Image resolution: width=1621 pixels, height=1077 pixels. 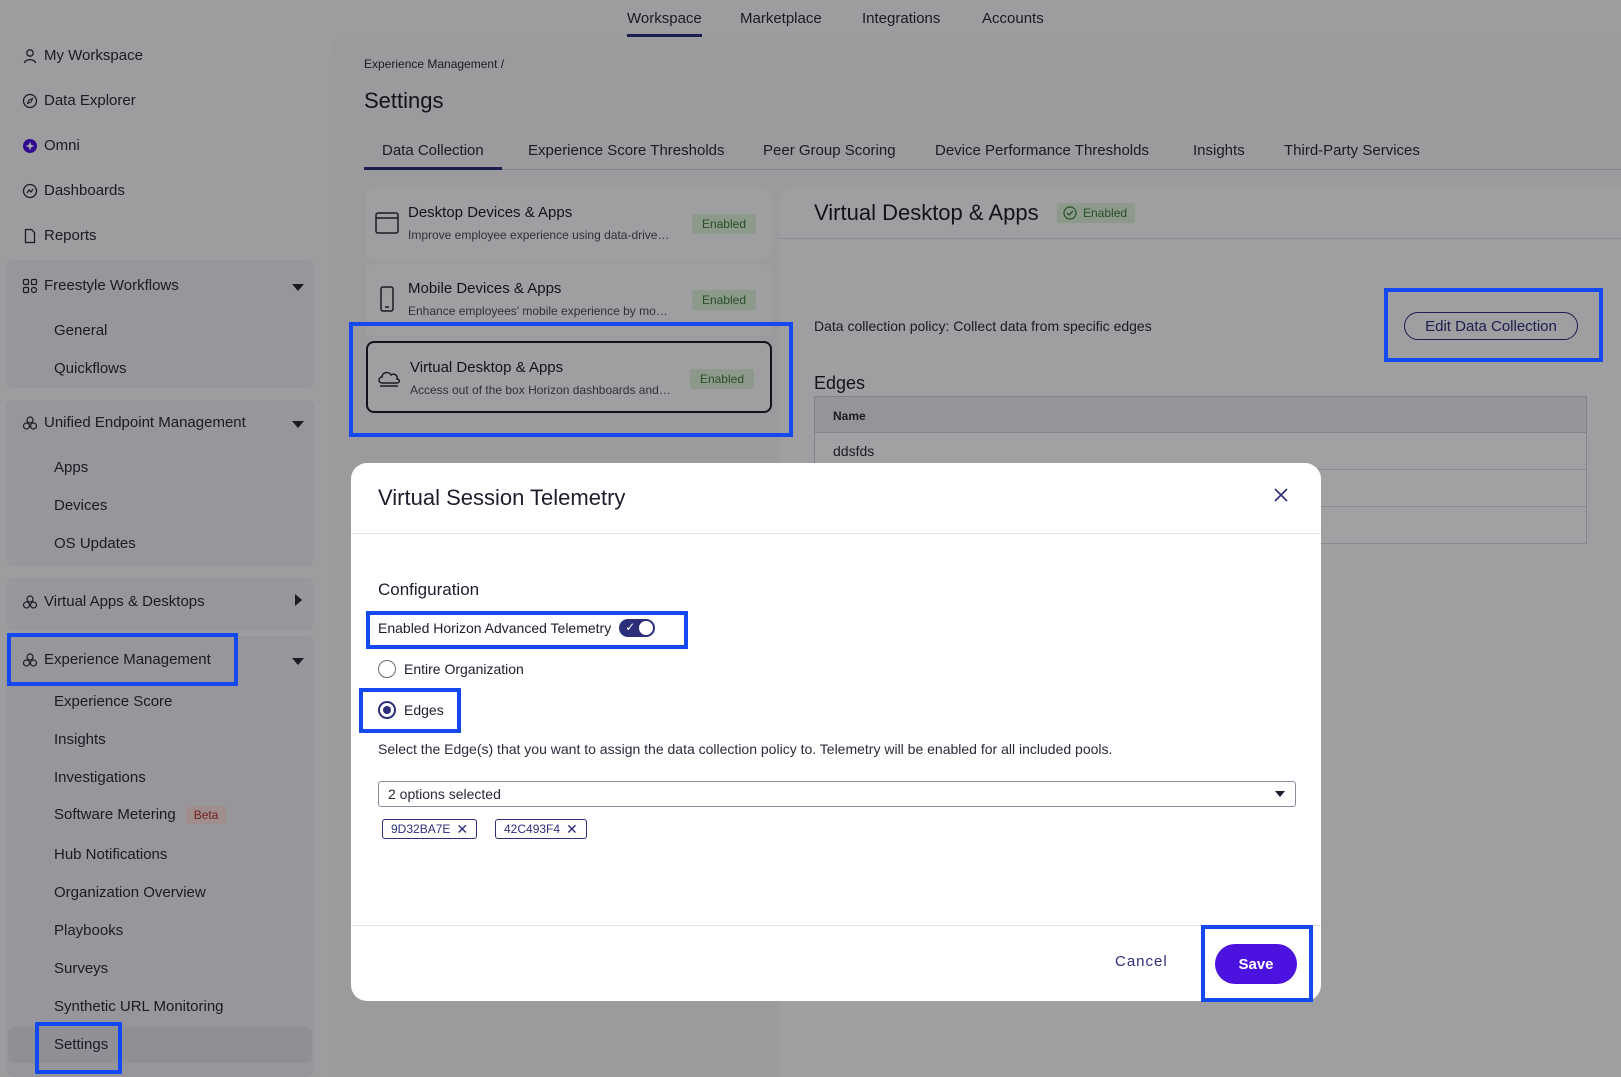 I want to click on chevron-down-icon, so click(x=1280, y=794).